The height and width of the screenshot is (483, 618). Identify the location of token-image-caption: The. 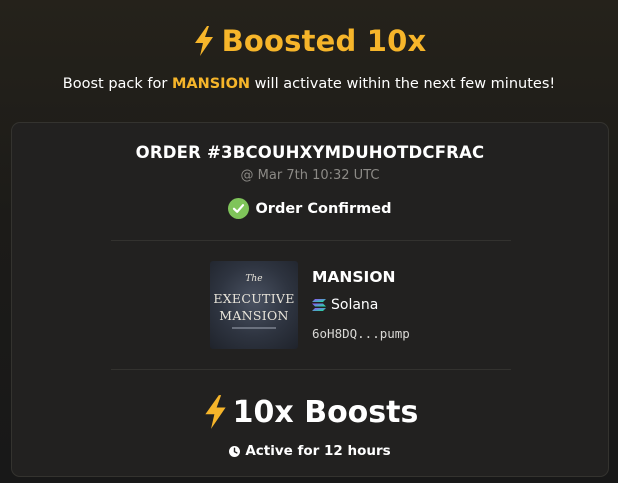
(254, 279).